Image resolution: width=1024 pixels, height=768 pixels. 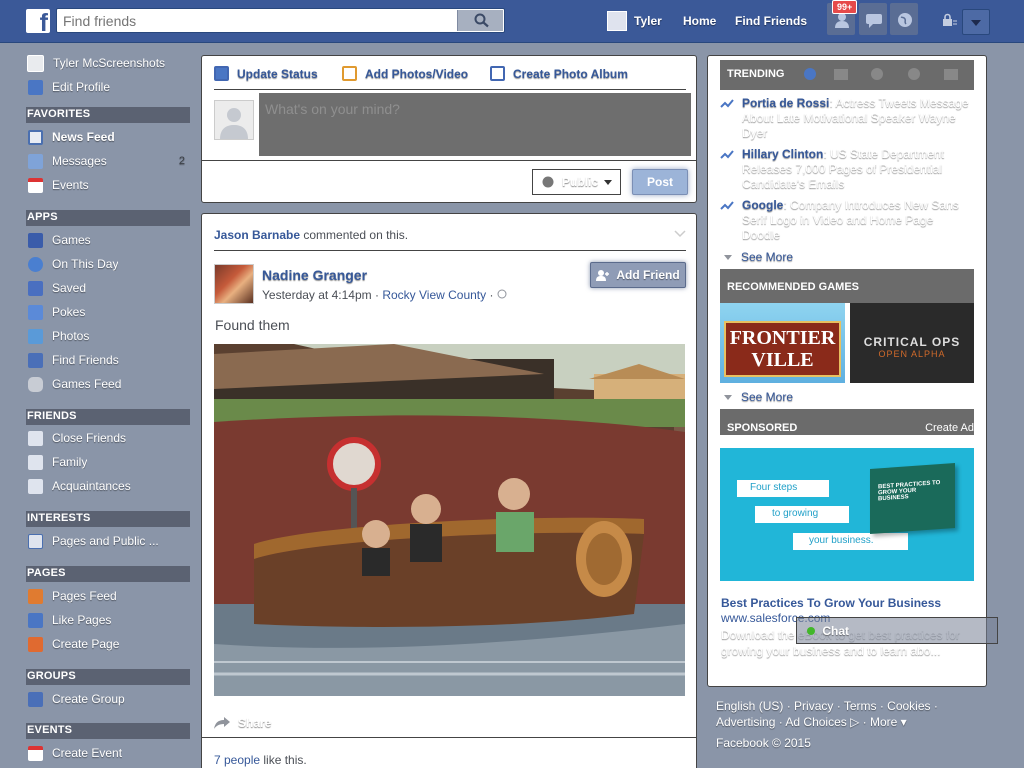 What do you see at coordinates (108, 438) in the screenshot?
I see `sidebar-item-close-friends: Close Friends` at bounding box center [108, 438].